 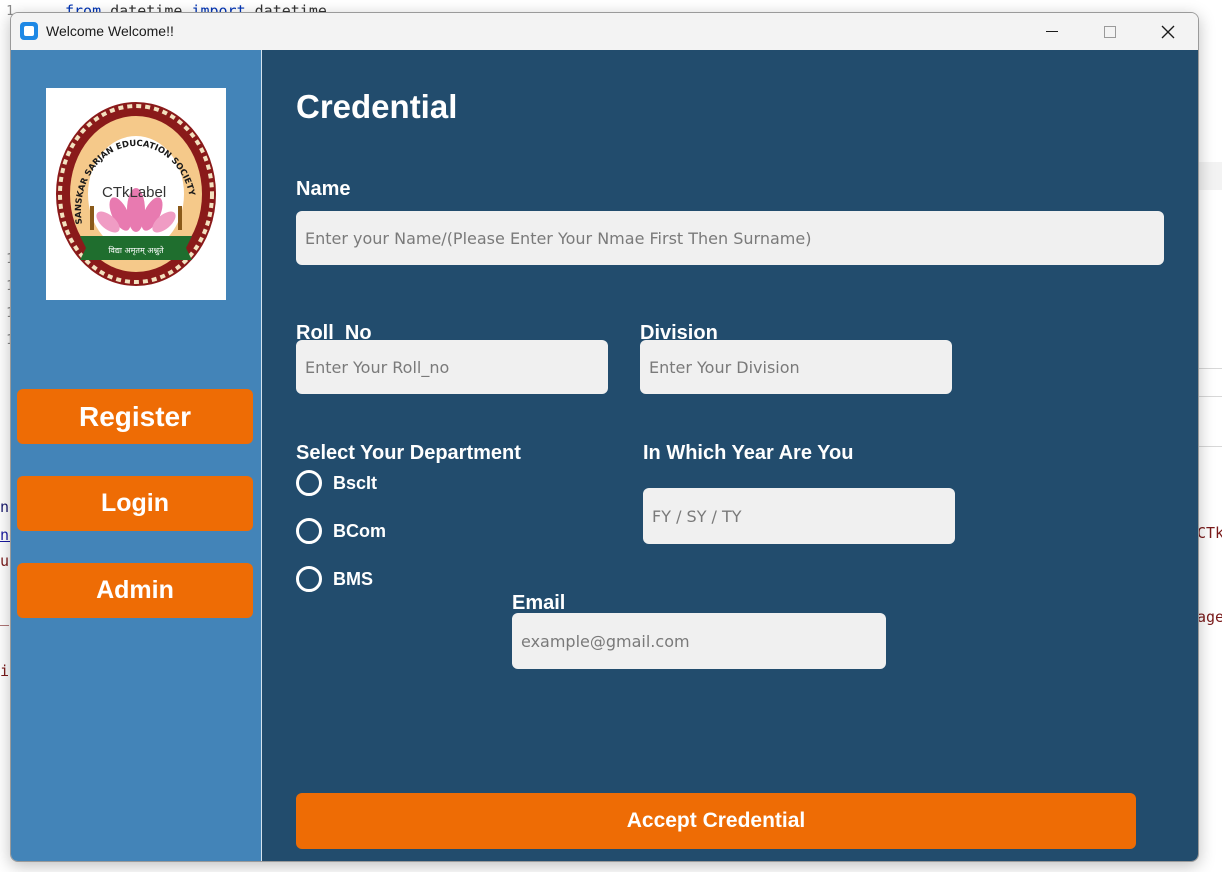 What do you see at coordinates (748, 453) in the screenshot?
I see `year-label: In Which Year Are You` at bounding box center [748, 453].